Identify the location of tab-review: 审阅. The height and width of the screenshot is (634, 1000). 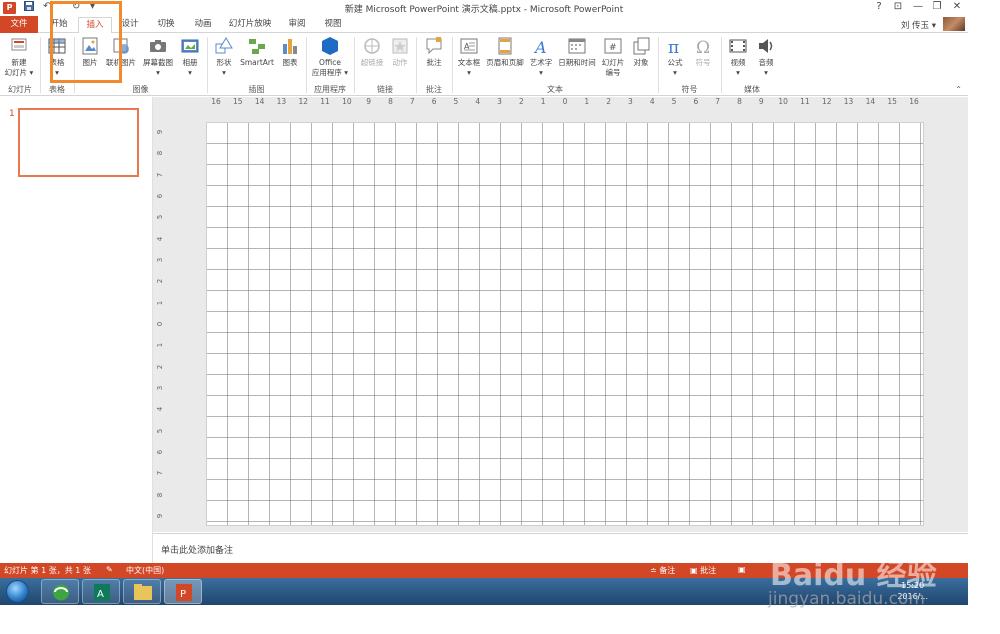
(297, 25).